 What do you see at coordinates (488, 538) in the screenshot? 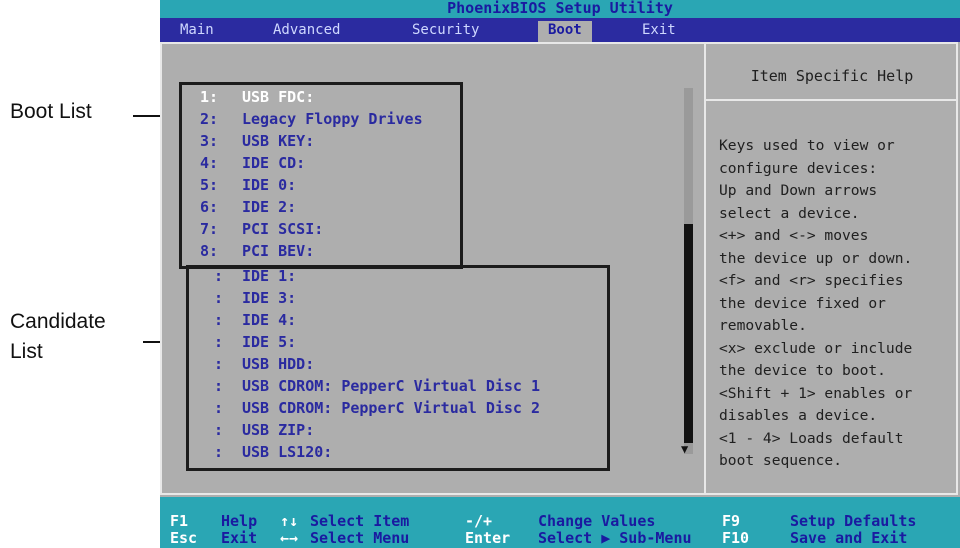
I see `footer-key: Enter` at bounding box center [488, 538].